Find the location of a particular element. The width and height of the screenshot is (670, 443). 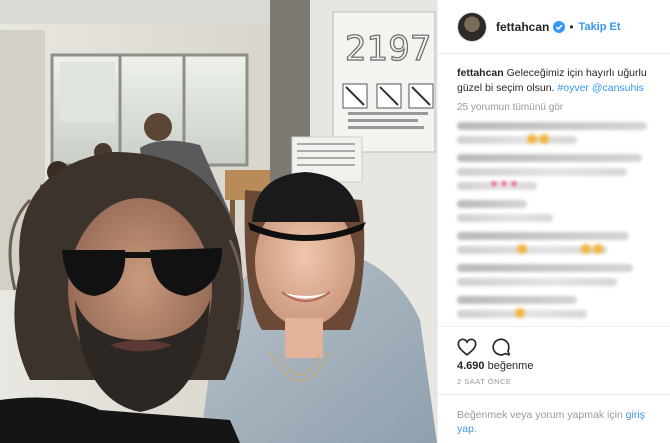

post-header: fettahcan • Takip Et is located at coordinates (554, 27).